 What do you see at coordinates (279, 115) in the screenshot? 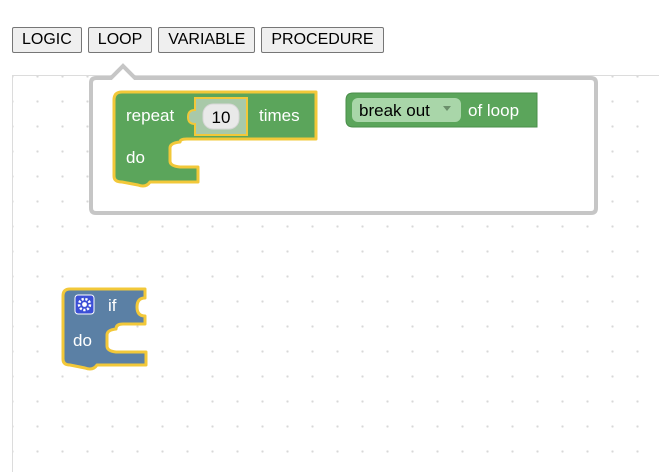
I see `times-label: times` at bounding box center [279, 115].